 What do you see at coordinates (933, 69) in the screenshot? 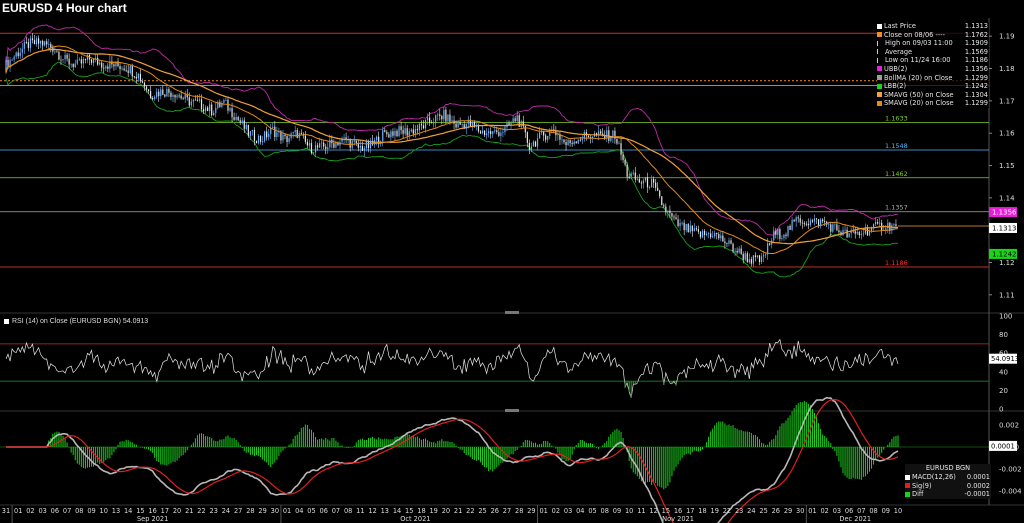
I see `legend-row: UBB(2) 1.1356` at bounding box center [933, 69].